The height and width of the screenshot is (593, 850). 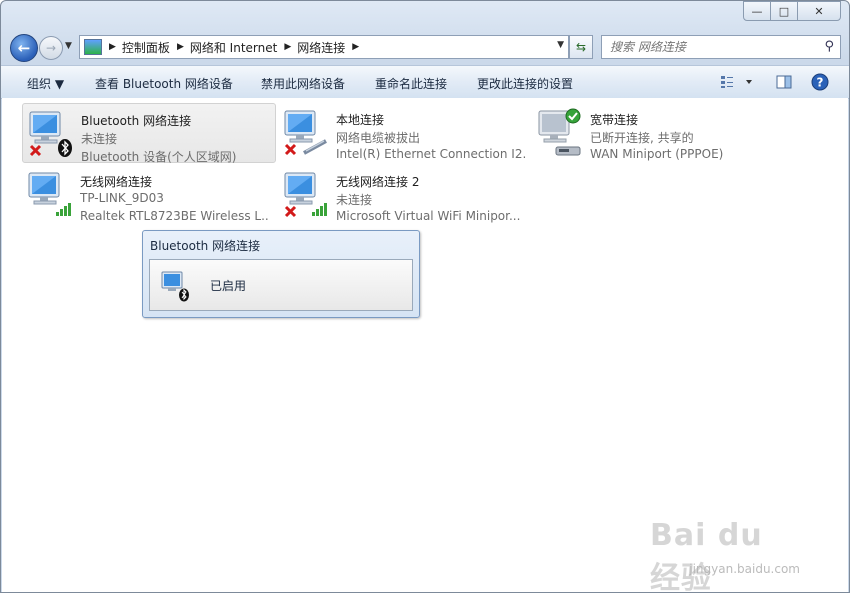 I want to click on view-options-icon, so click(x=736, y=82).